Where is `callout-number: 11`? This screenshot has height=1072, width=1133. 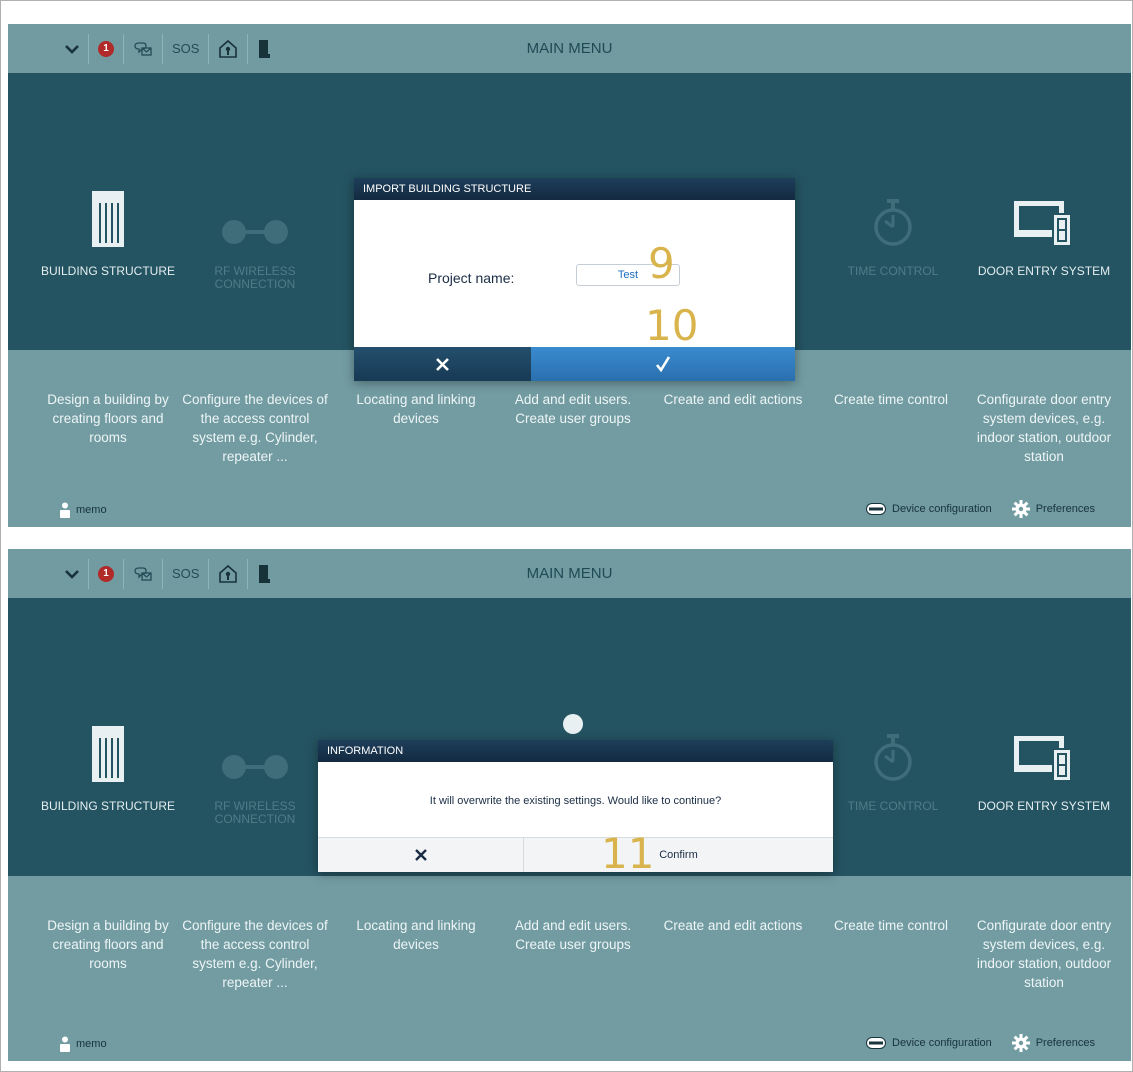
callout-number: 11 is located at coordinates (628, 853).